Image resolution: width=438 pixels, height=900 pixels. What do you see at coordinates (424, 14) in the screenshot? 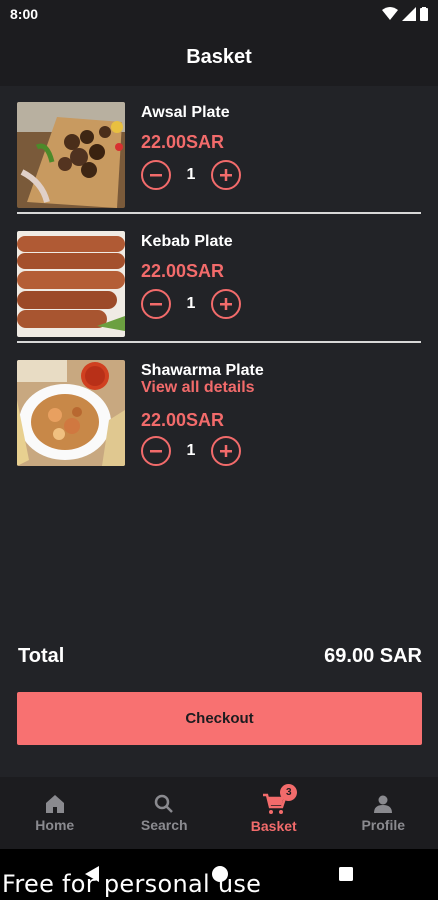
I see `battery-icon` at bounding box center [424, 14].